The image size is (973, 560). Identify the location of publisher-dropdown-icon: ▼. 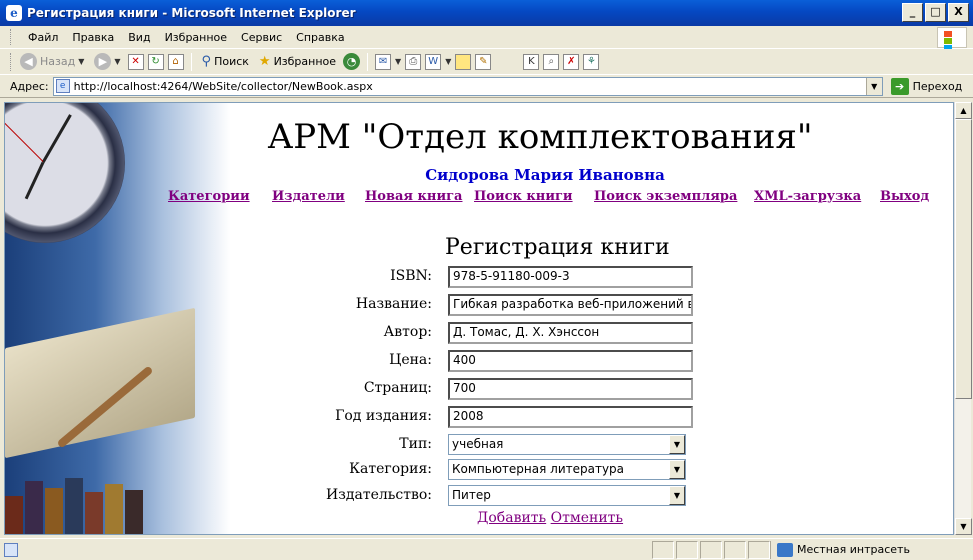
(677, 495).